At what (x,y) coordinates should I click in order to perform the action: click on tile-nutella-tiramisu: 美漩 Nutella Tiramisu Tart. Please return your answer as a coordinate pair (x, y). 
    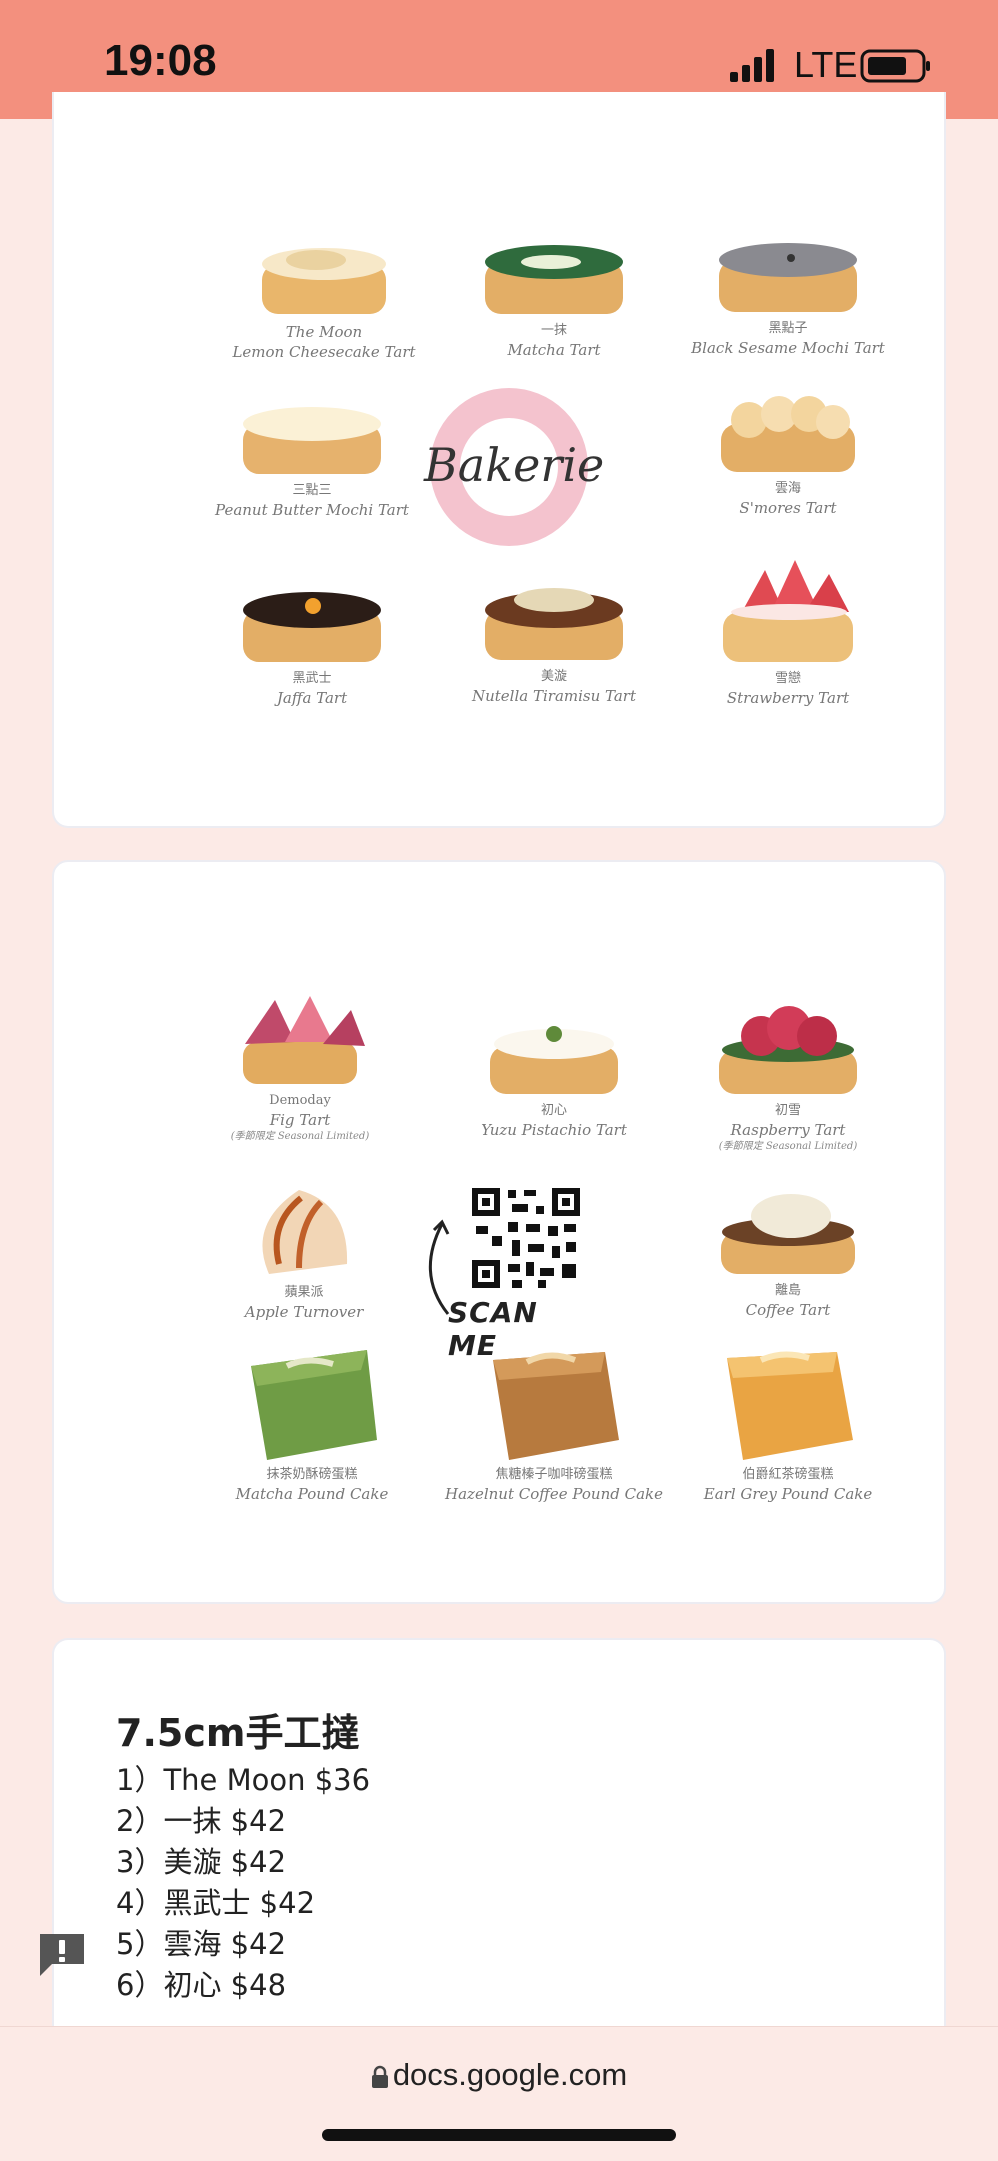
    Looking at the image, I should click on (554, 642).